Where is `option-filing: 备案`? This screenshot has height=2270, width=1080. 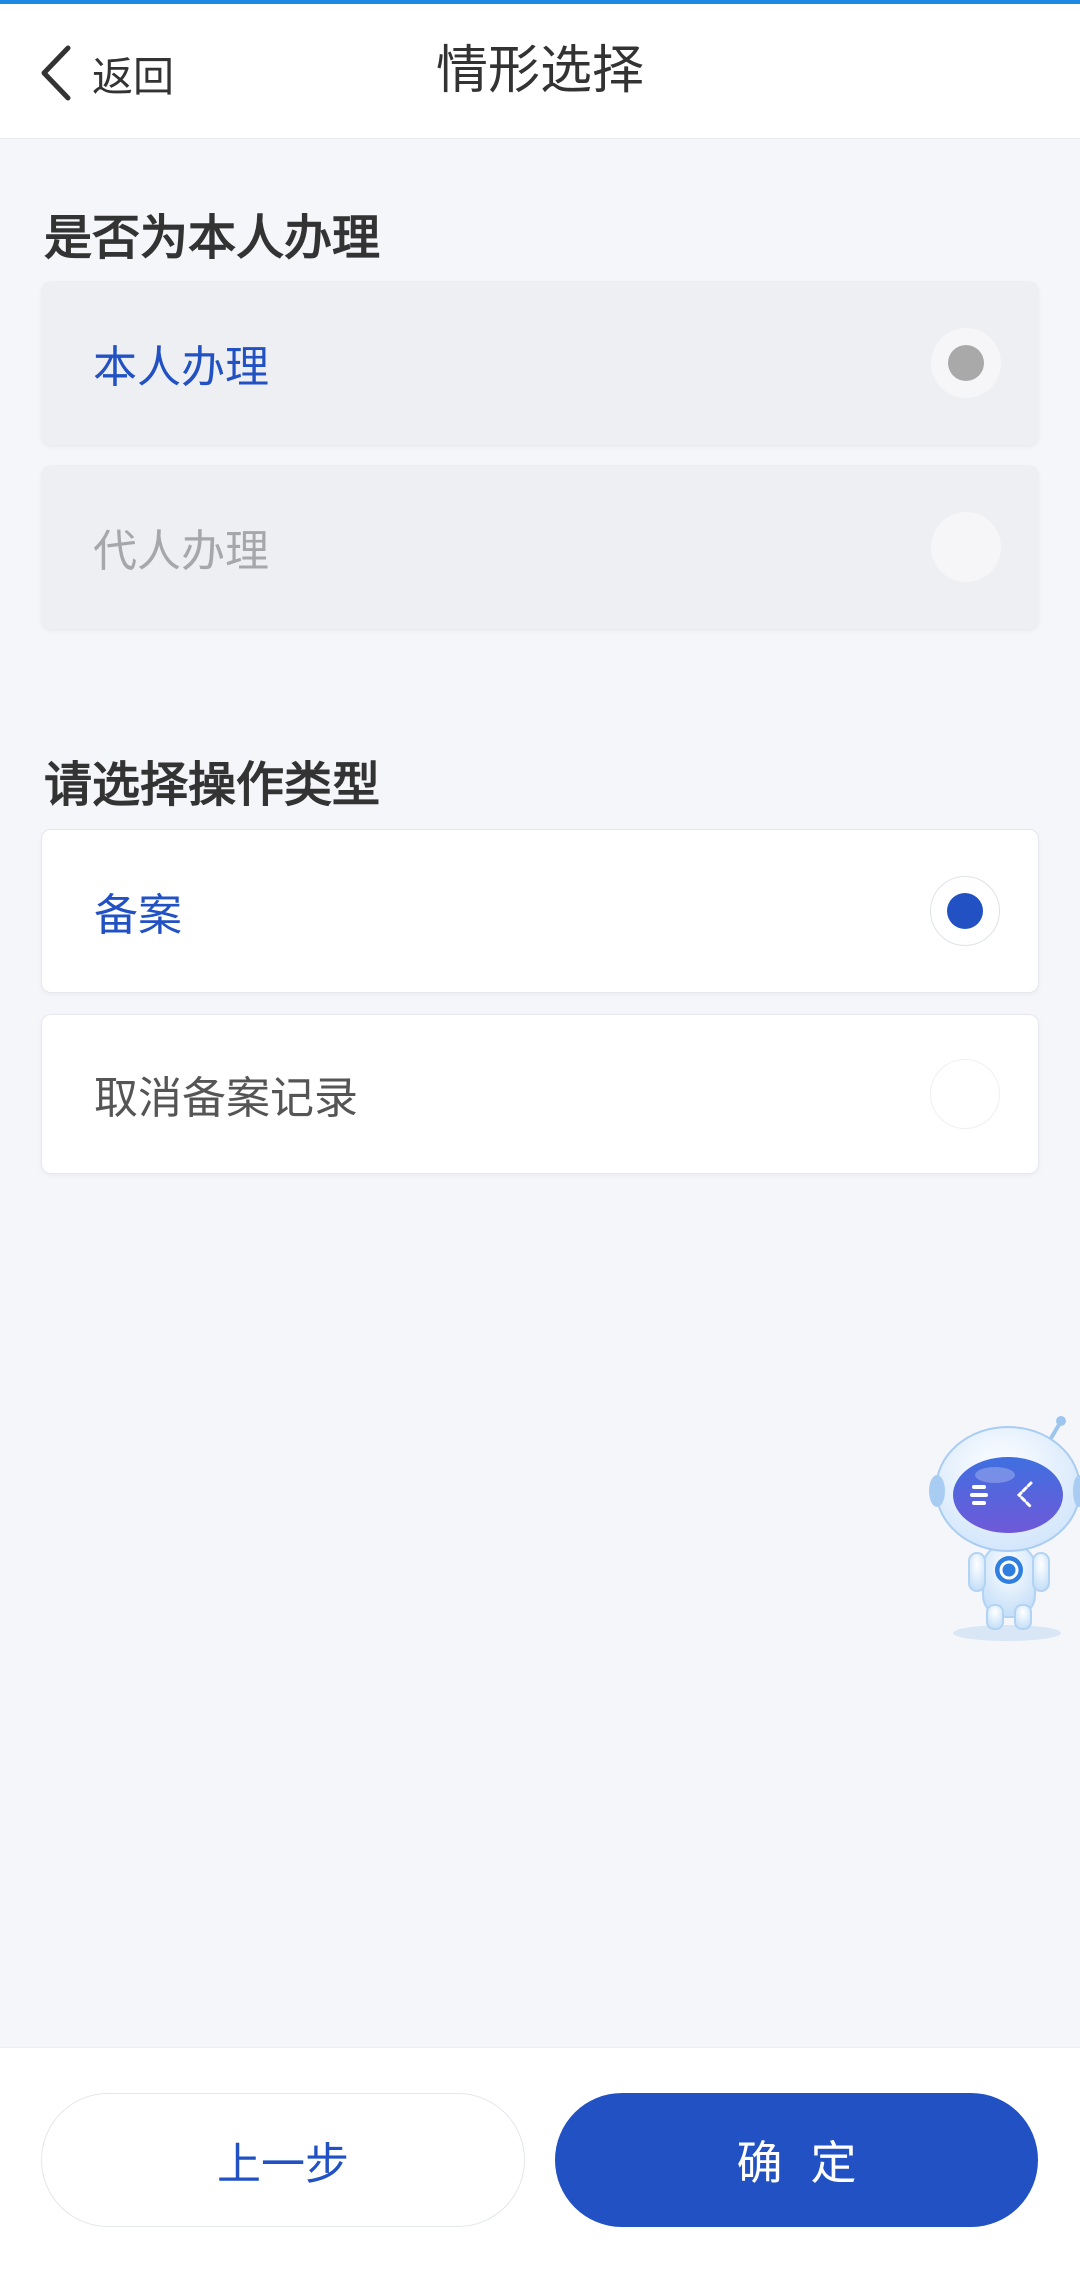
option-filing: 备案 is located at coordinates (540, 911).